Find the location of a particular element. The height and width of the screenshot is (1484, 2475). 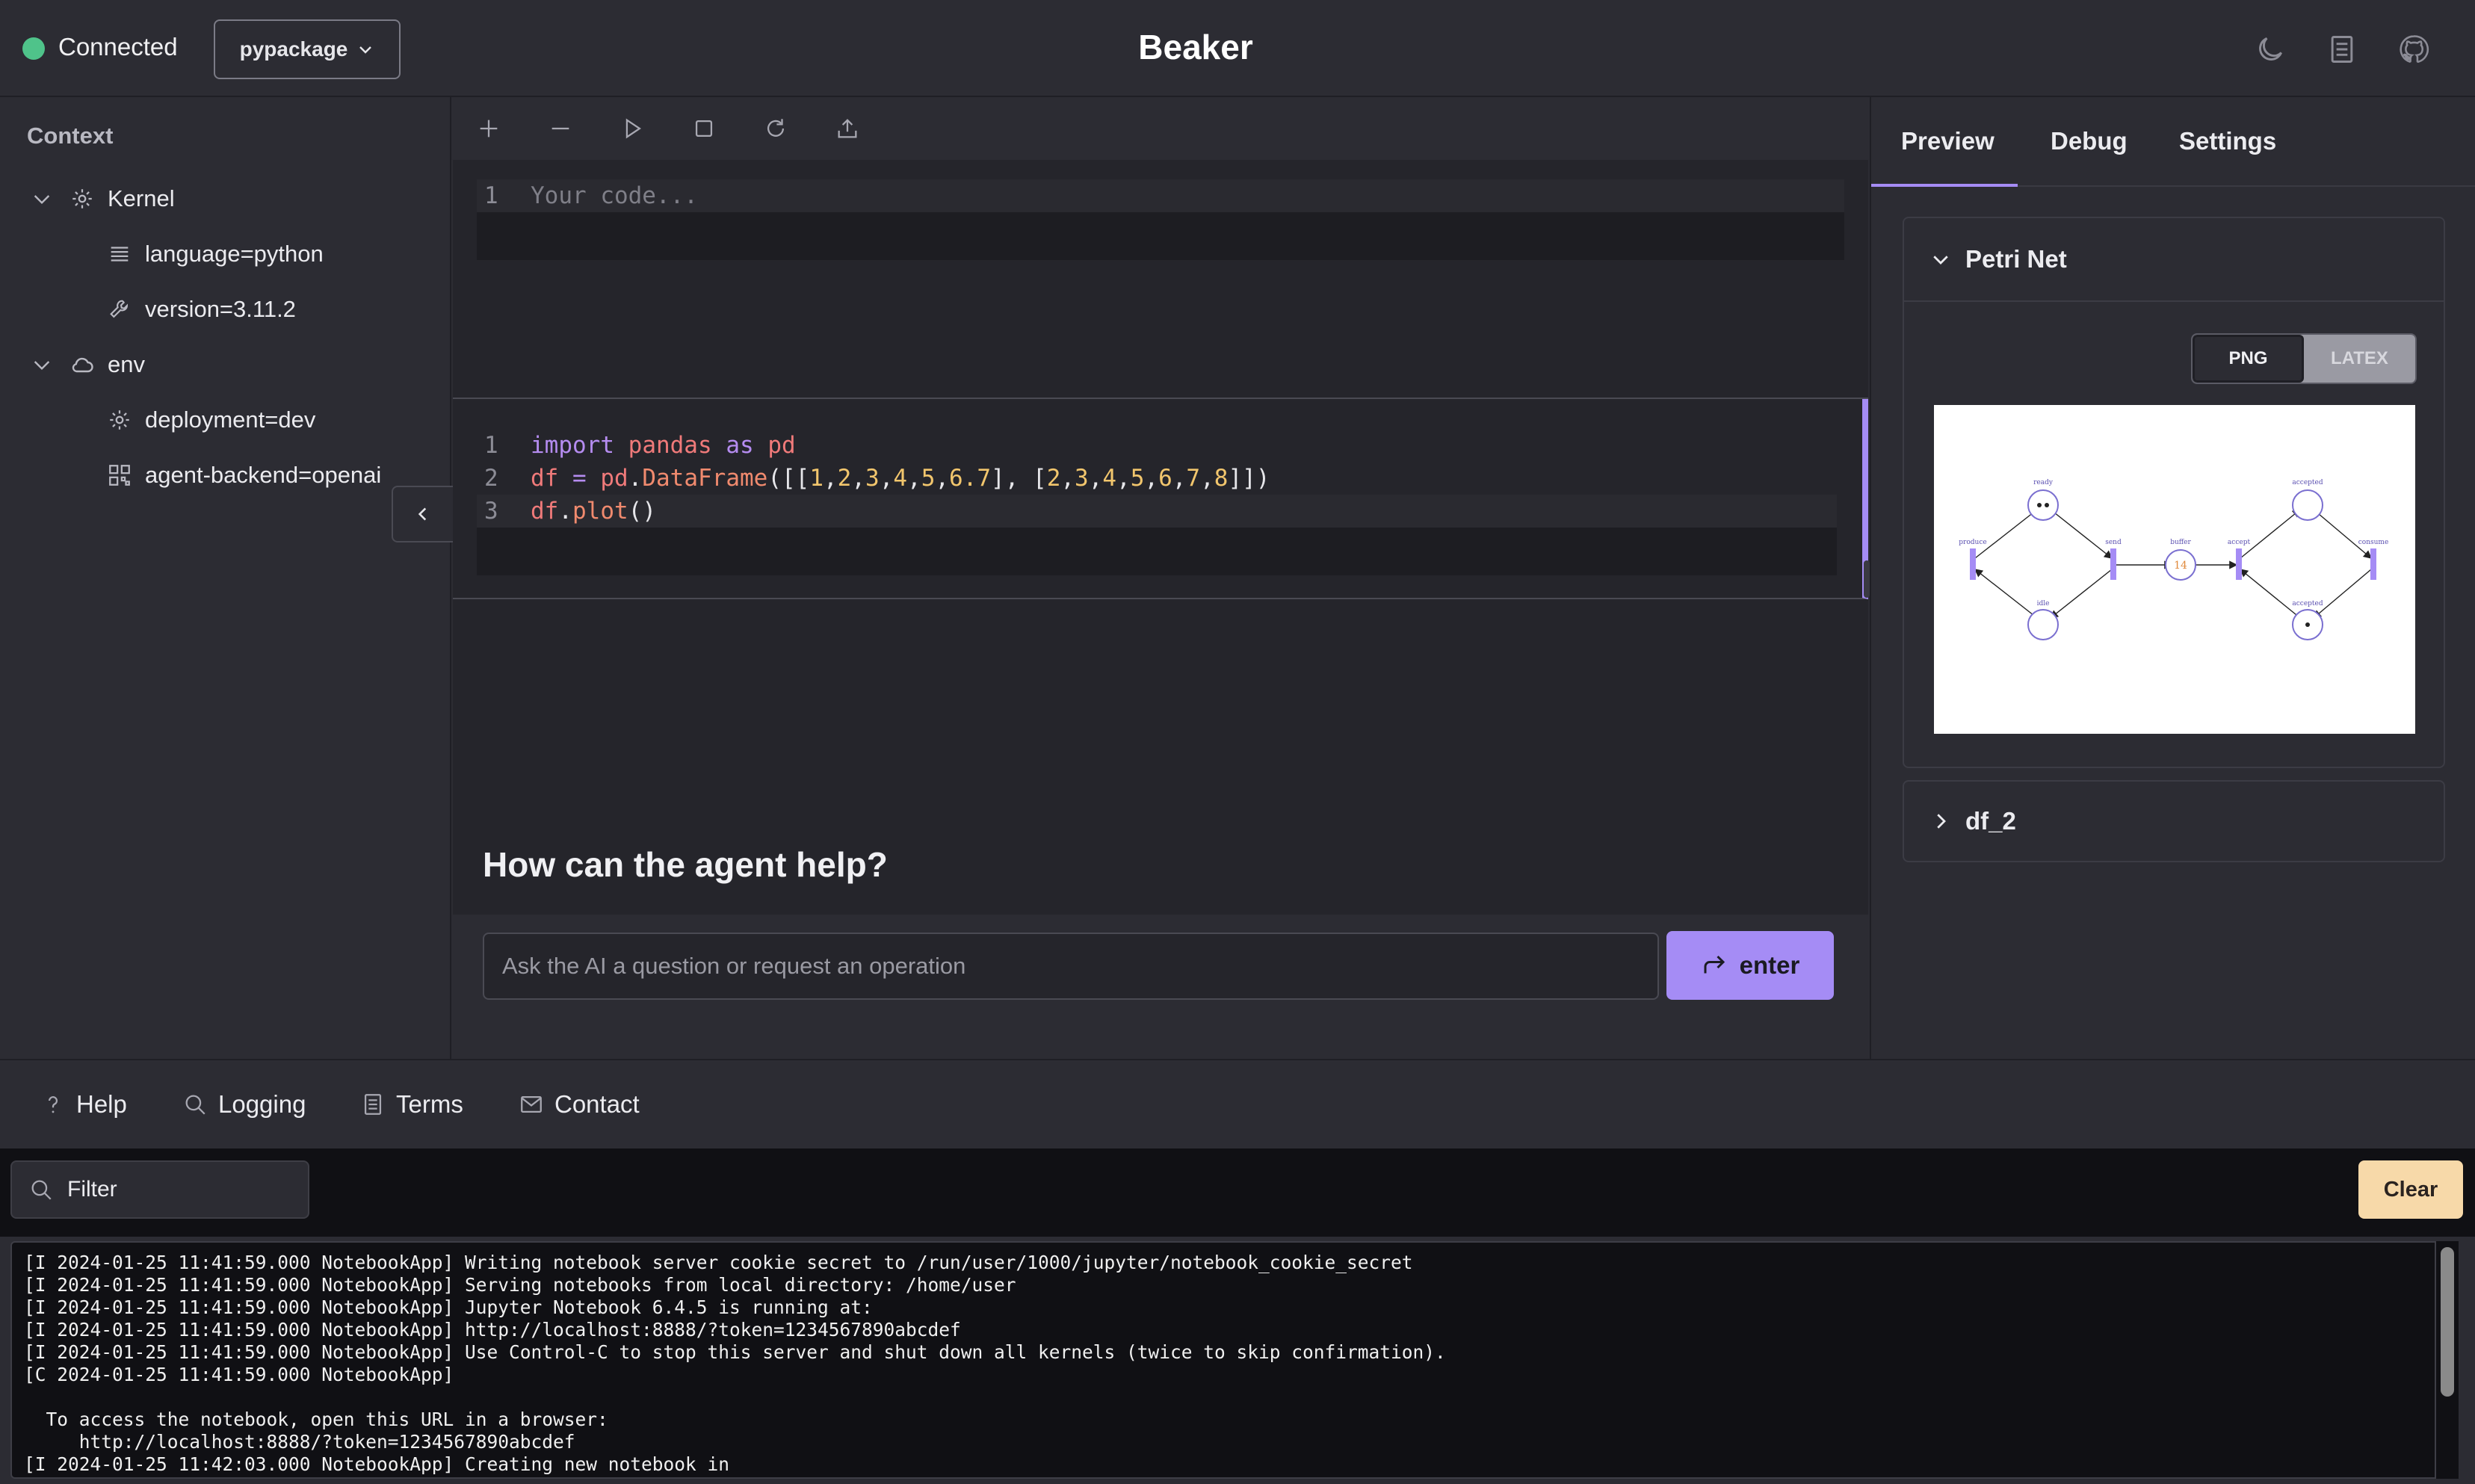

tab-settings: Settings is located at coordinates (2227, 141).